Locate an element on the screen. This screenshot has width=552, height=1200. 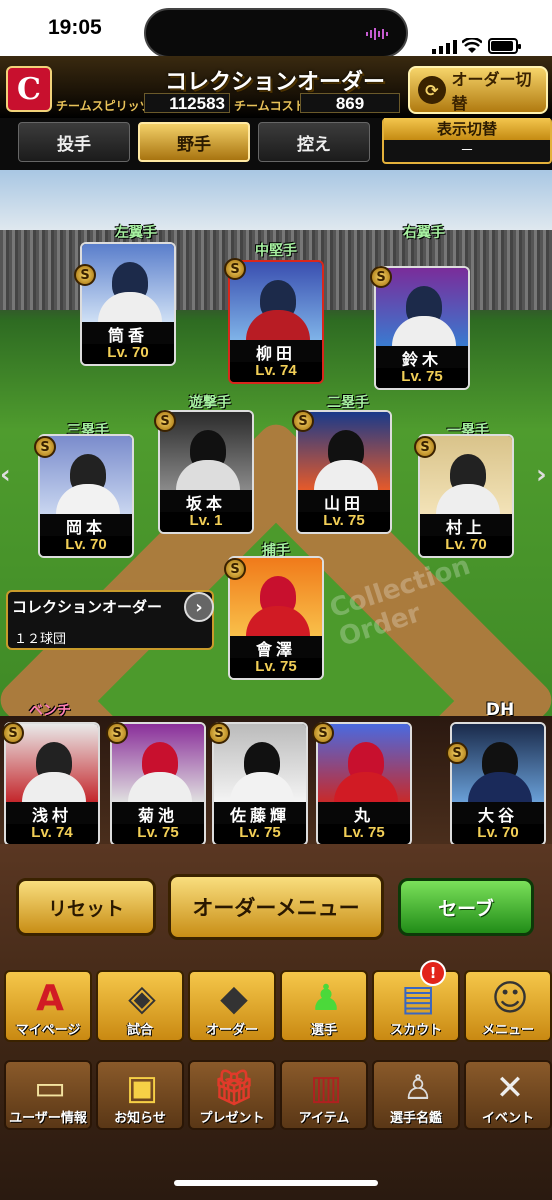
page-title: コレクションオーダー is located at coordinates (274, 82).